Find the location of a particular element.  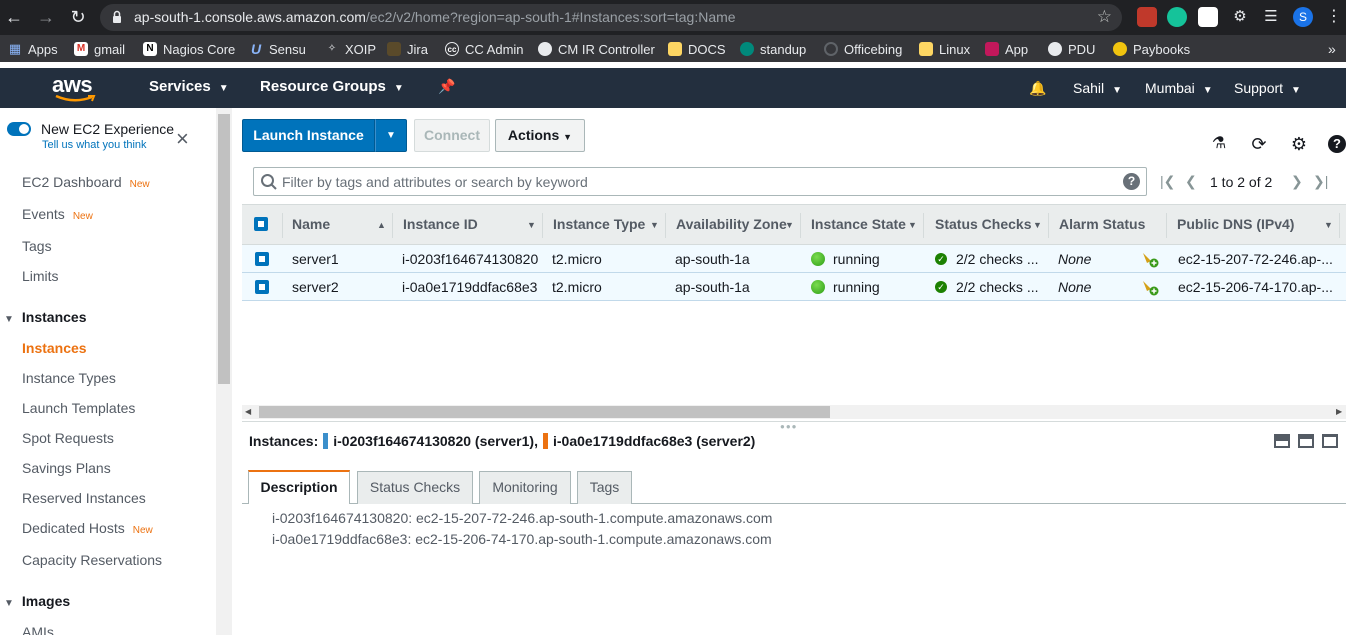

scroll-right-icon: ▶ is located at coordinates (1339, 412).